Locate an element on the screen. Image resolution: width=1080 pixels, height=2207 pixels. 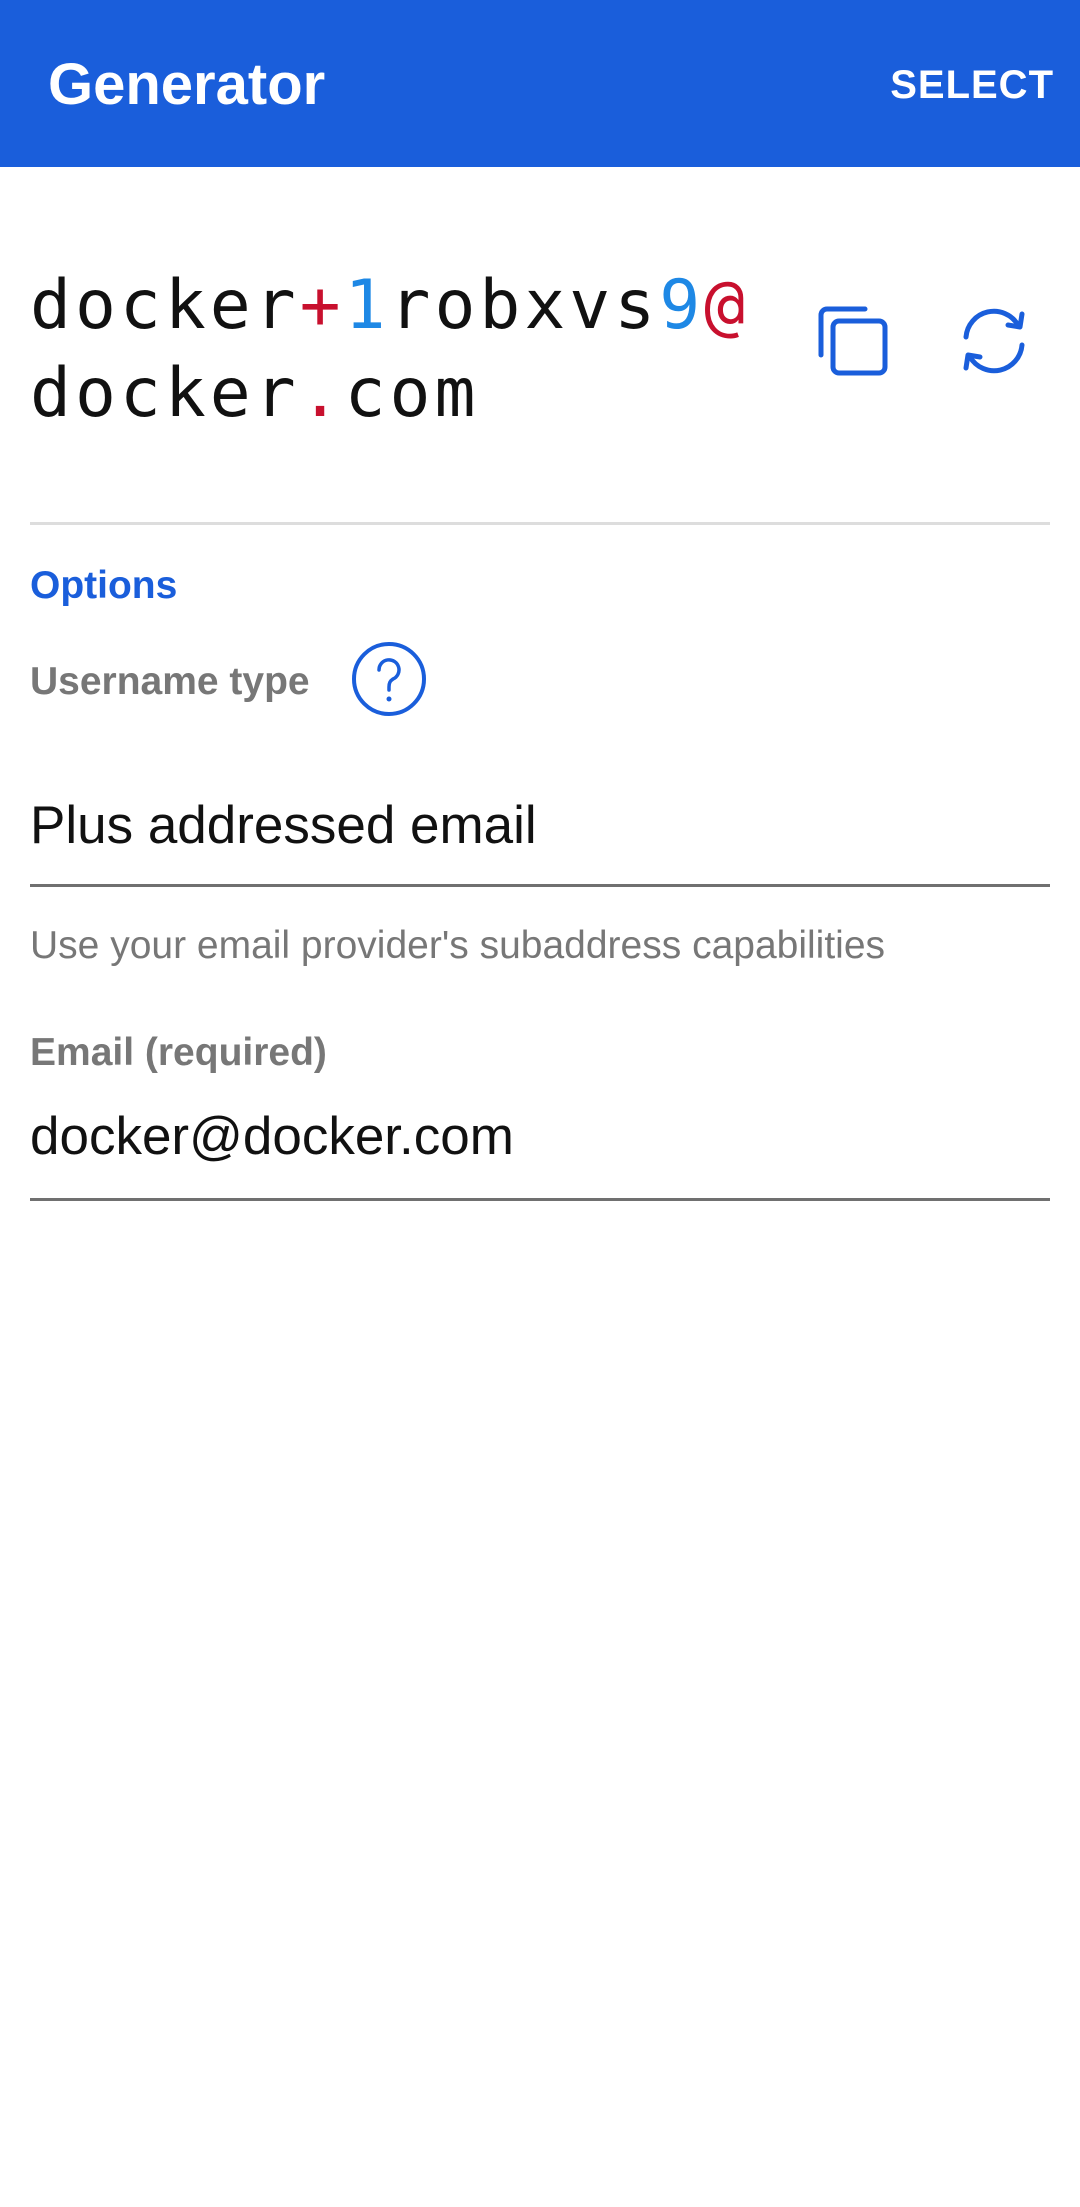
copy-button is located at coordinates (853, 341).